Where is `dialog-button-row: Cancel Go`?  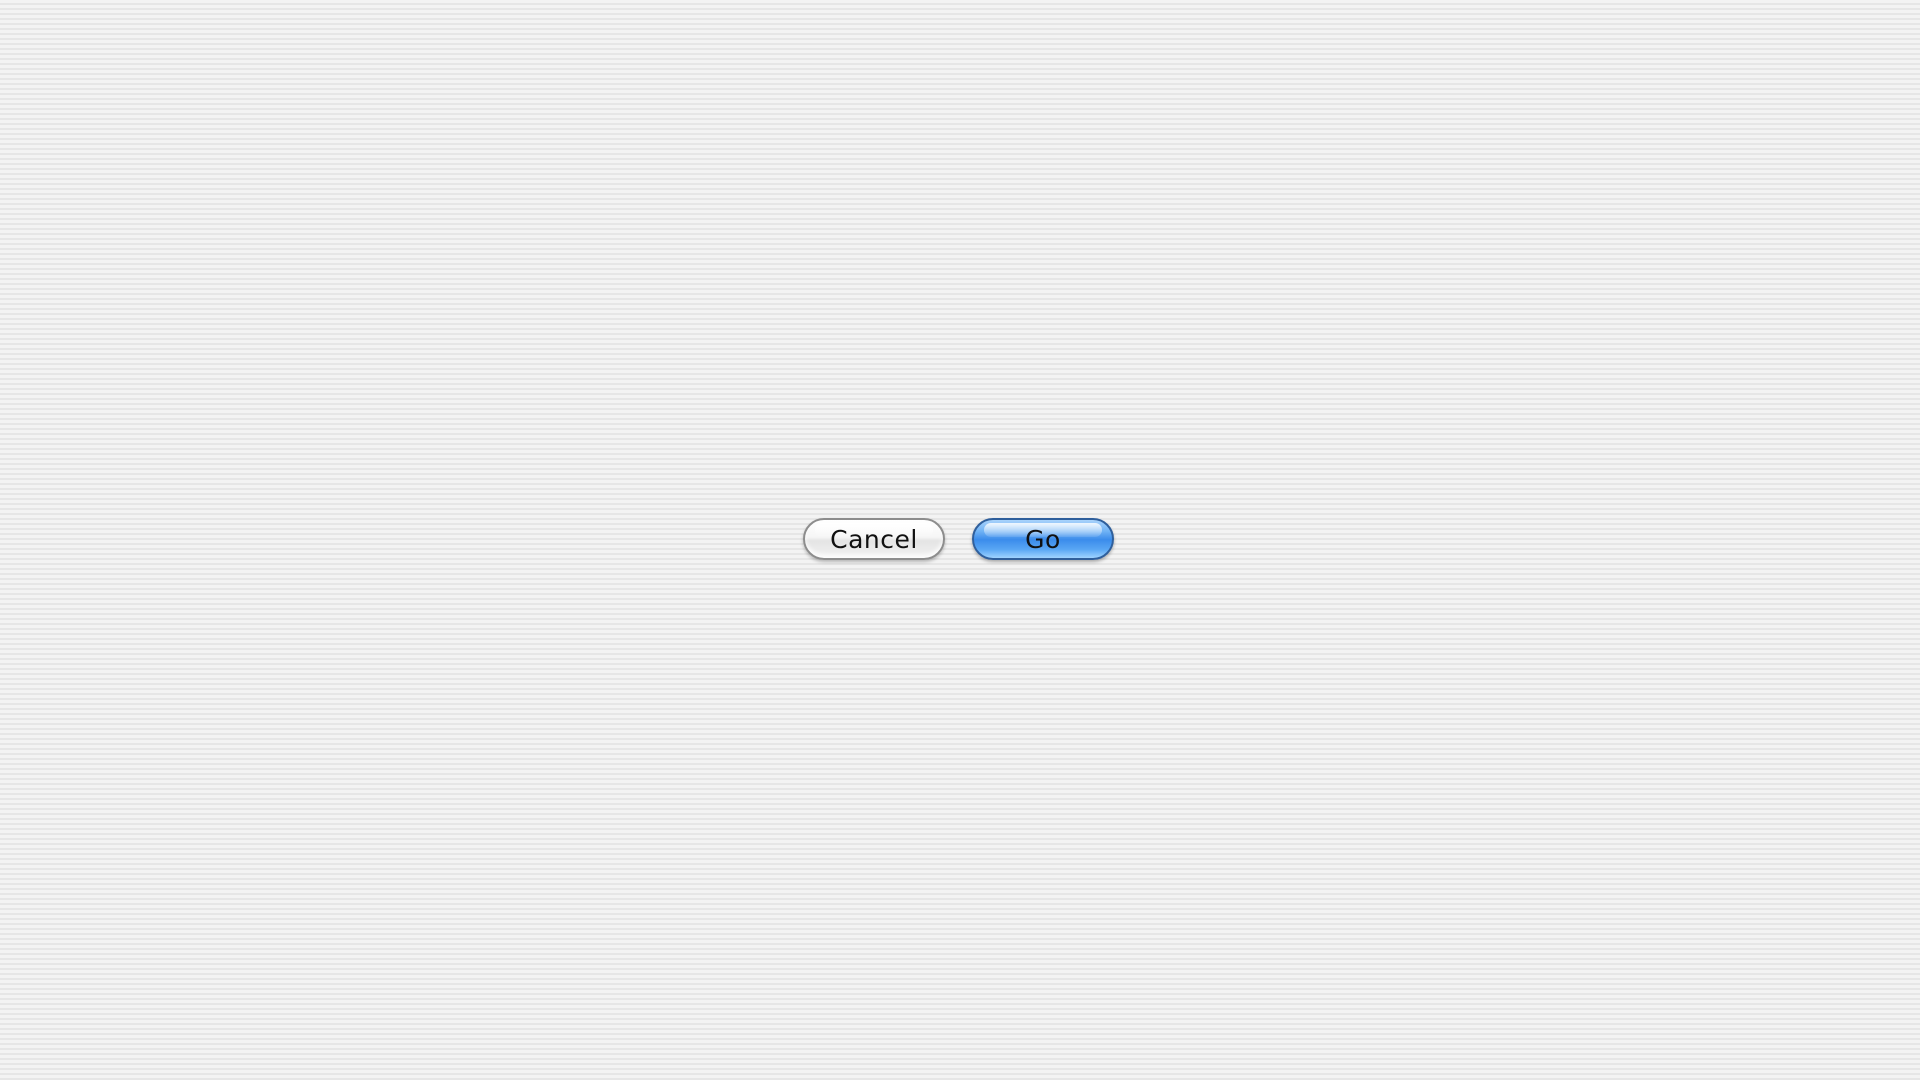 dialog-button-row: Cancel Go is located at coordinates (958, 539).